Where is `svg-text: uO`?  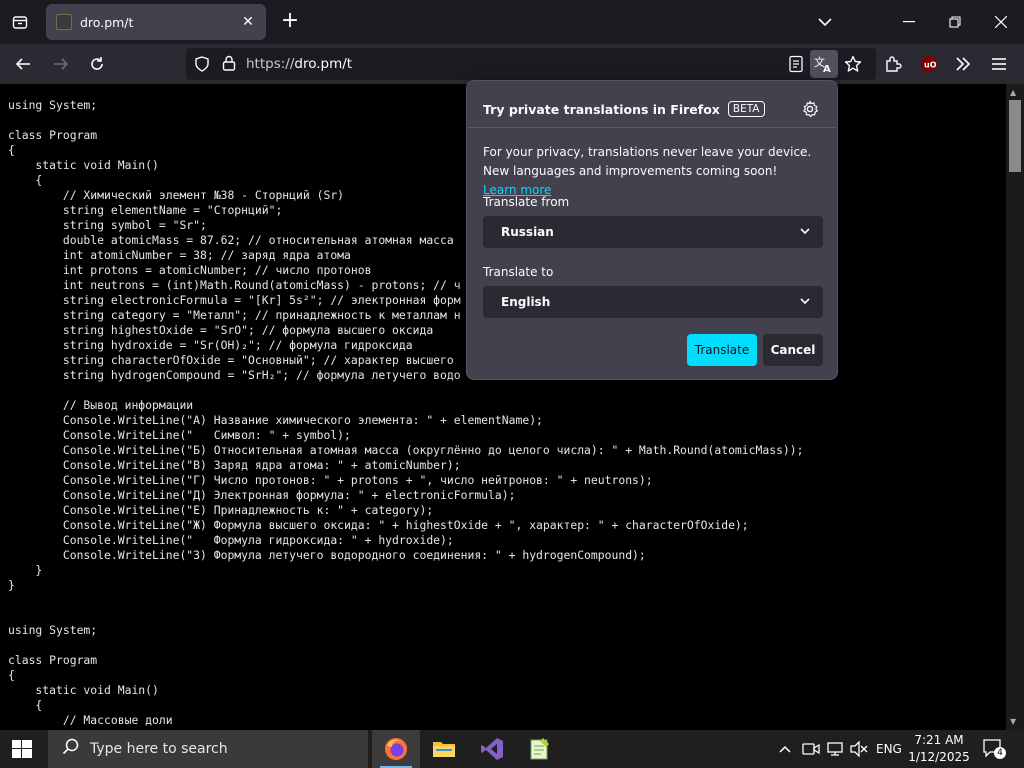
svg-text: uO is located at coordinates (930, 65).